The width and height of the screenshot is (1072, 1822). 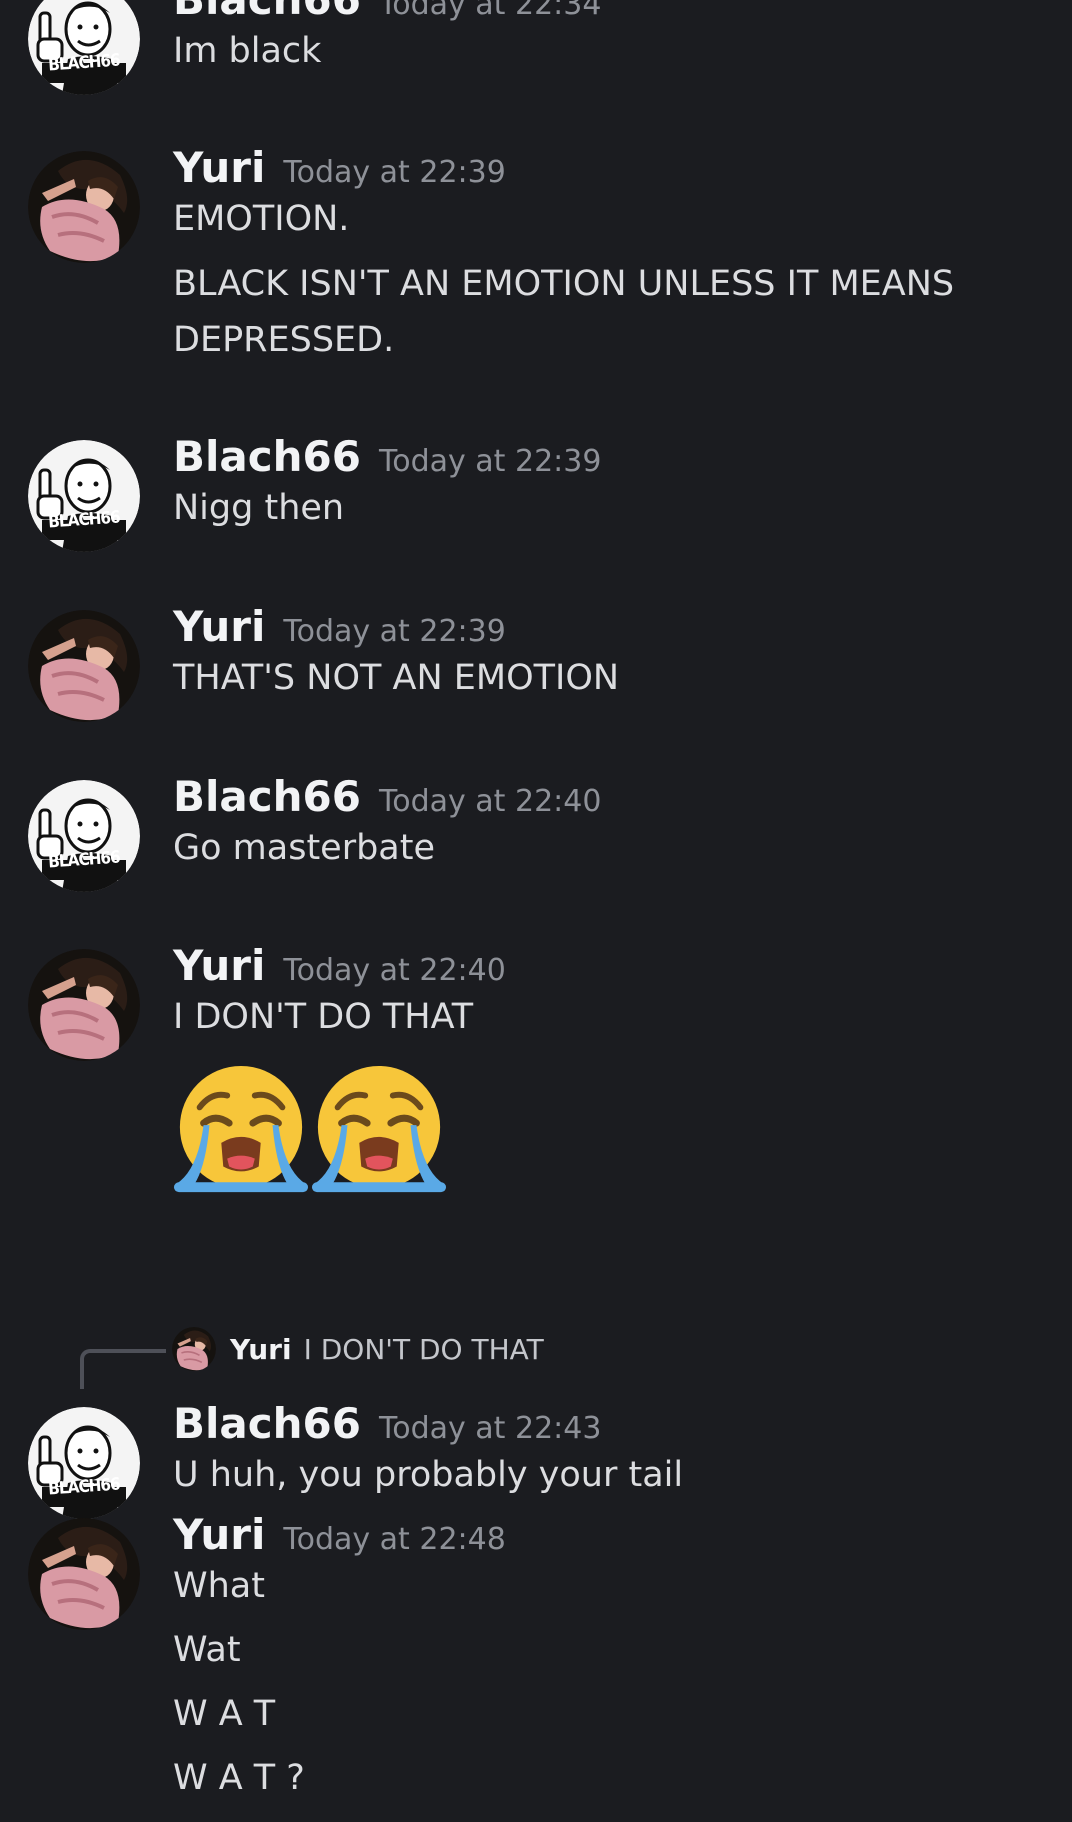 I want to click on emoji-row, so click(x=310, y=1133).